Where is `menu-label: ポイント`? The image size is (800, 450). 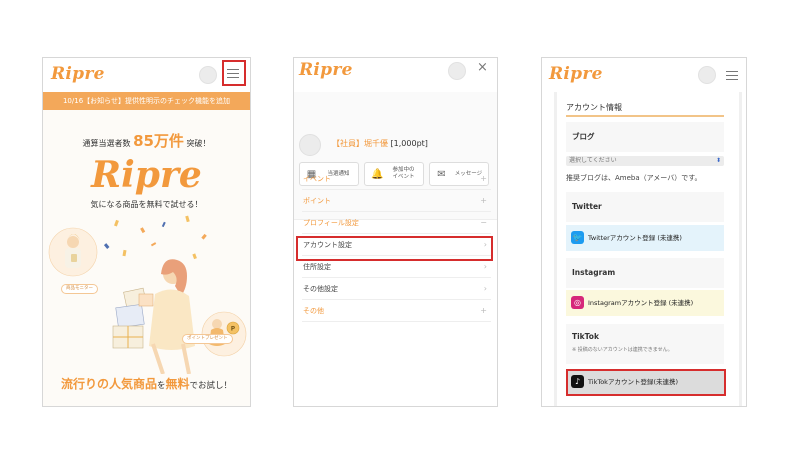 menu-label: ポイント is located at coordinates (317, 201).